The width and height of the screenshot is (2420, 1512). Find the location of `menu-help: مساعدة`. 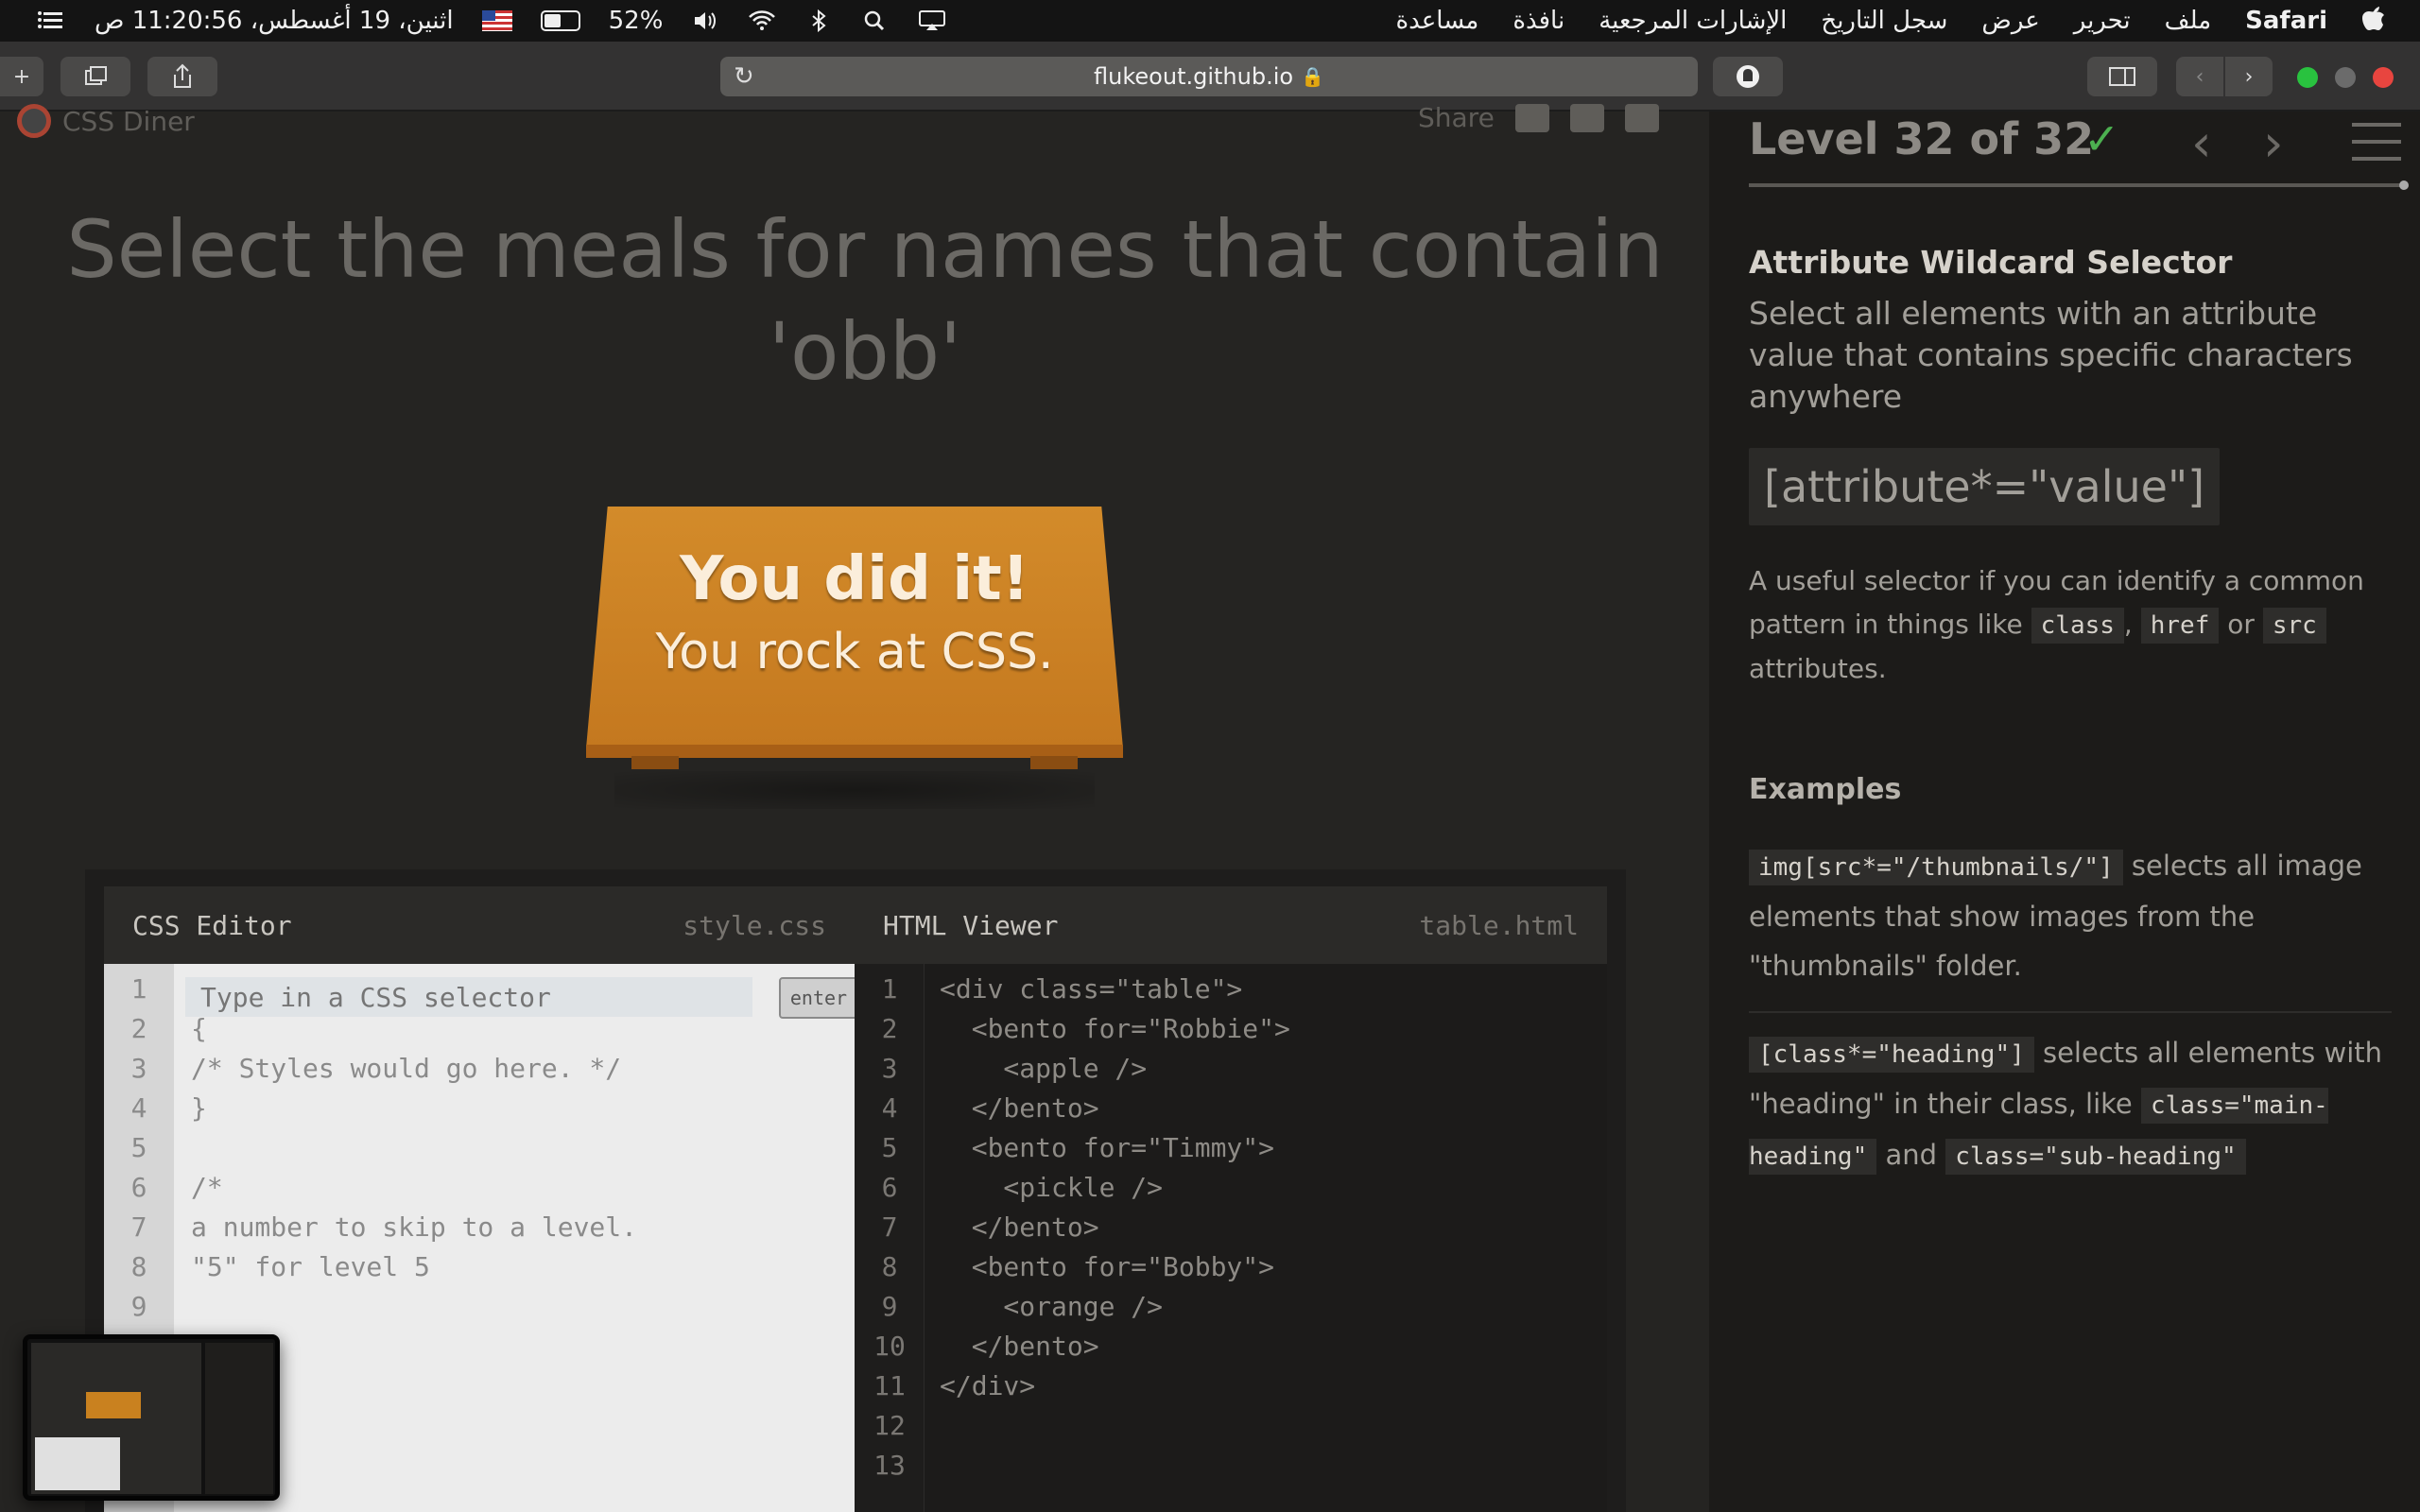

menu-help: مساعدة is located at coordinates (1438, 21).